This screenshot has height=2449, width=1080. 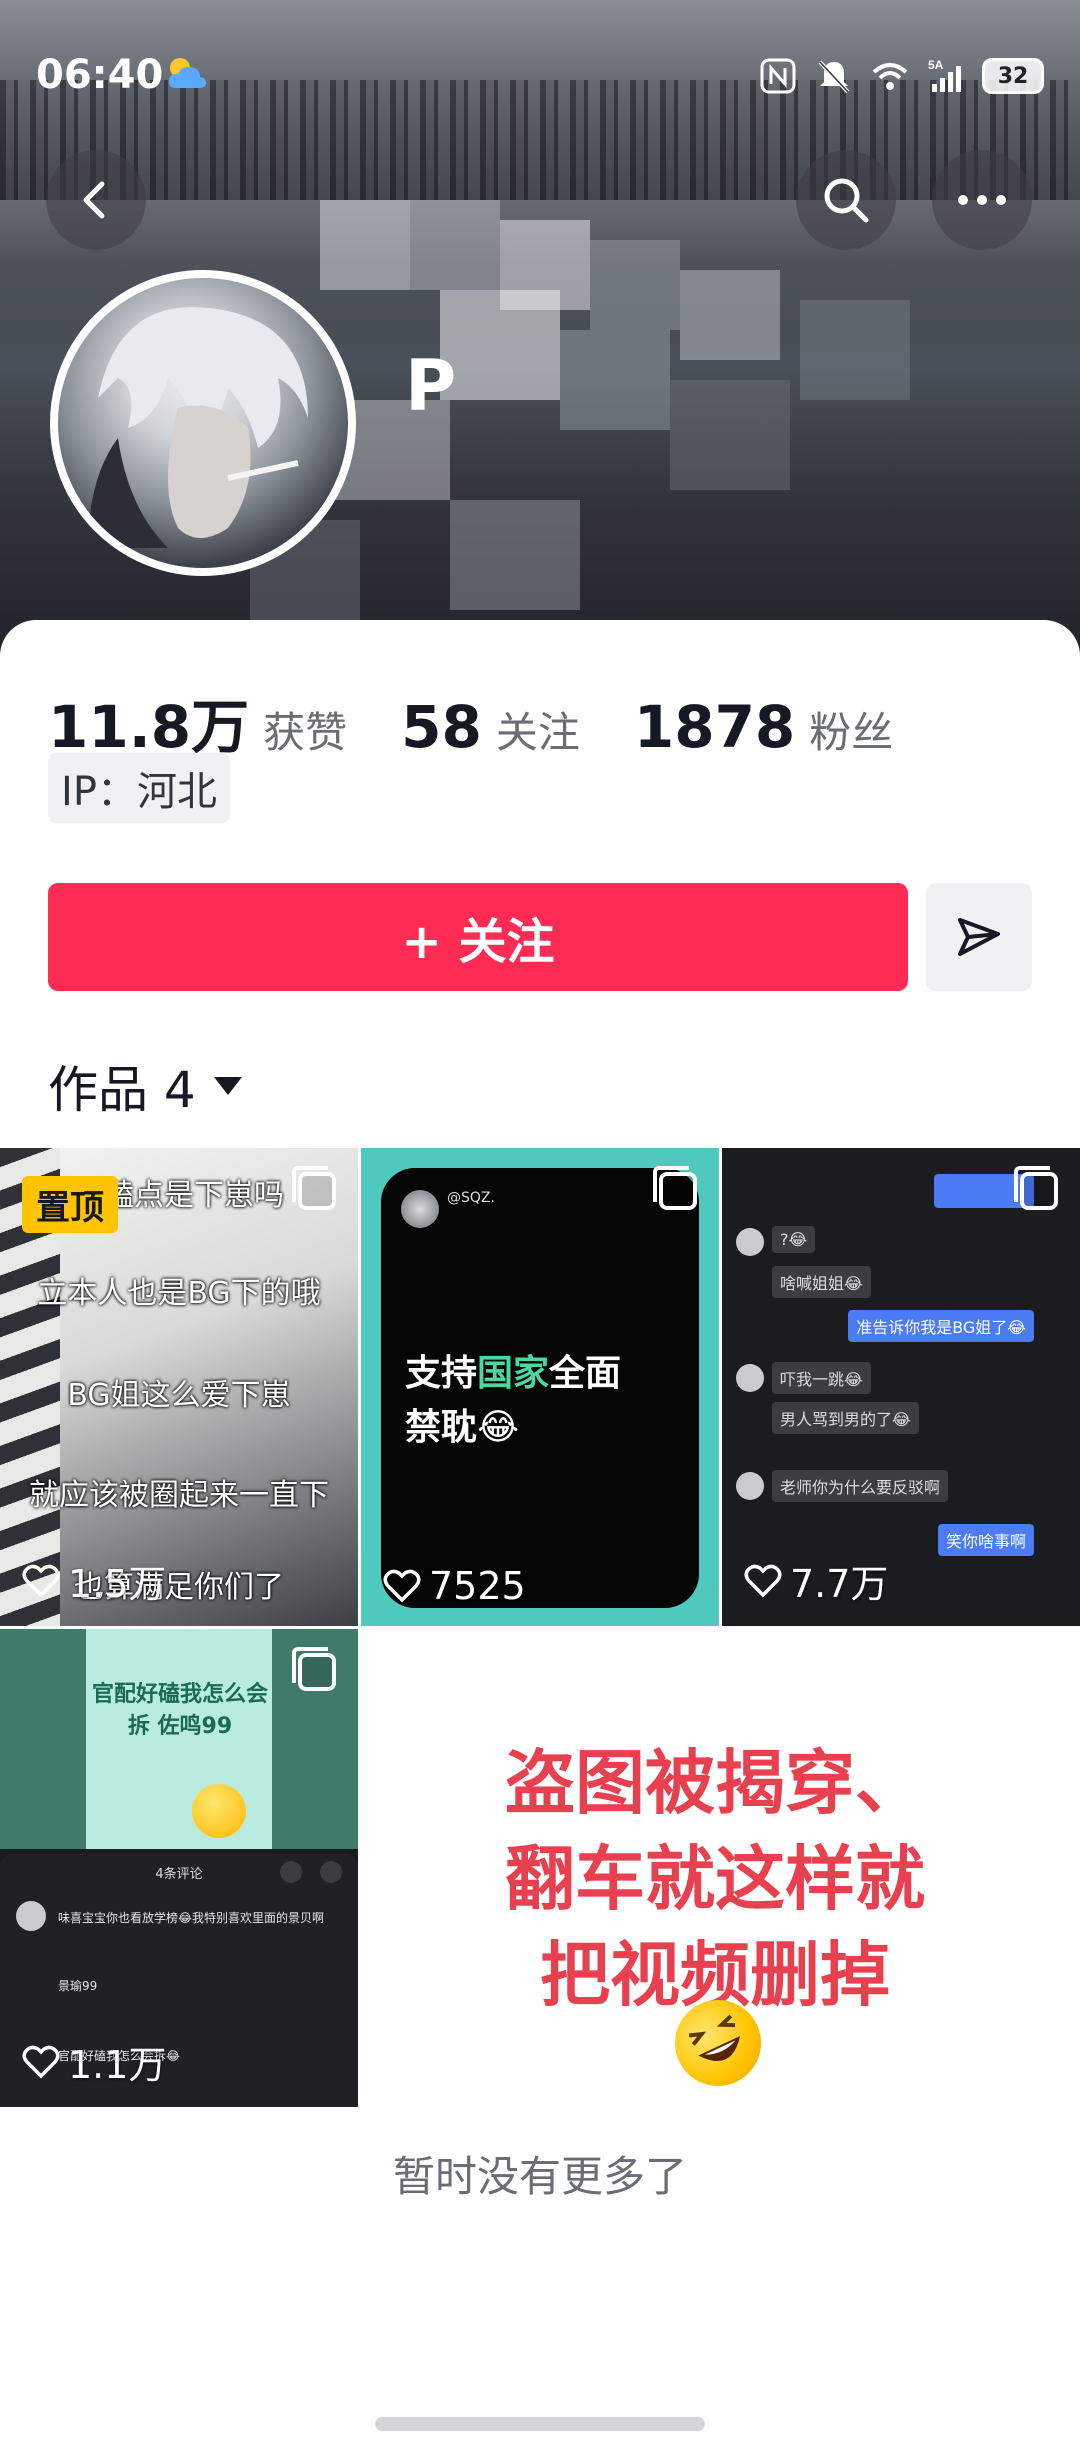 I want to click on followers-label: 粉丝, so click(x=851, y=729).